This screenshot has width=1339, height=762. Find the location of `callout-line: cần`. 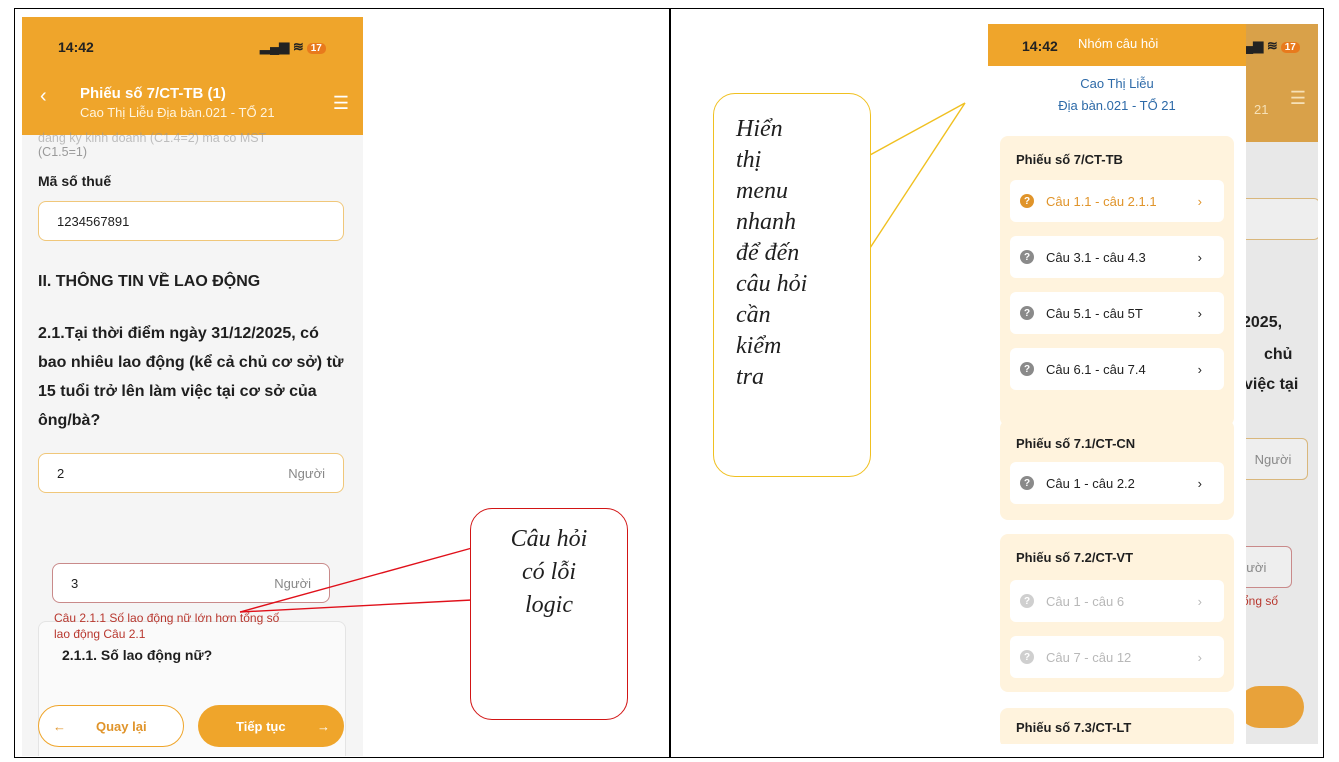

callout-line: cần is located at coordinates (753, 315).